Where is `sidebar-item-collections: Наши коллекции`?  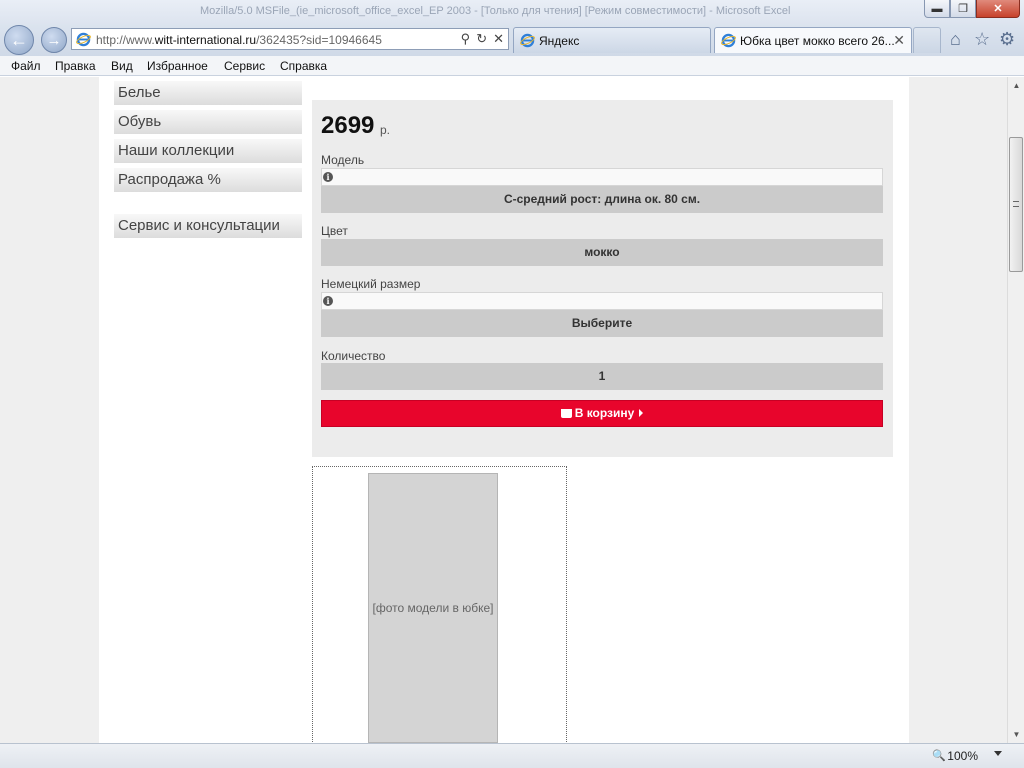
sidebar-item-collections: Наши коллекции is located at coordinates (208, 151).